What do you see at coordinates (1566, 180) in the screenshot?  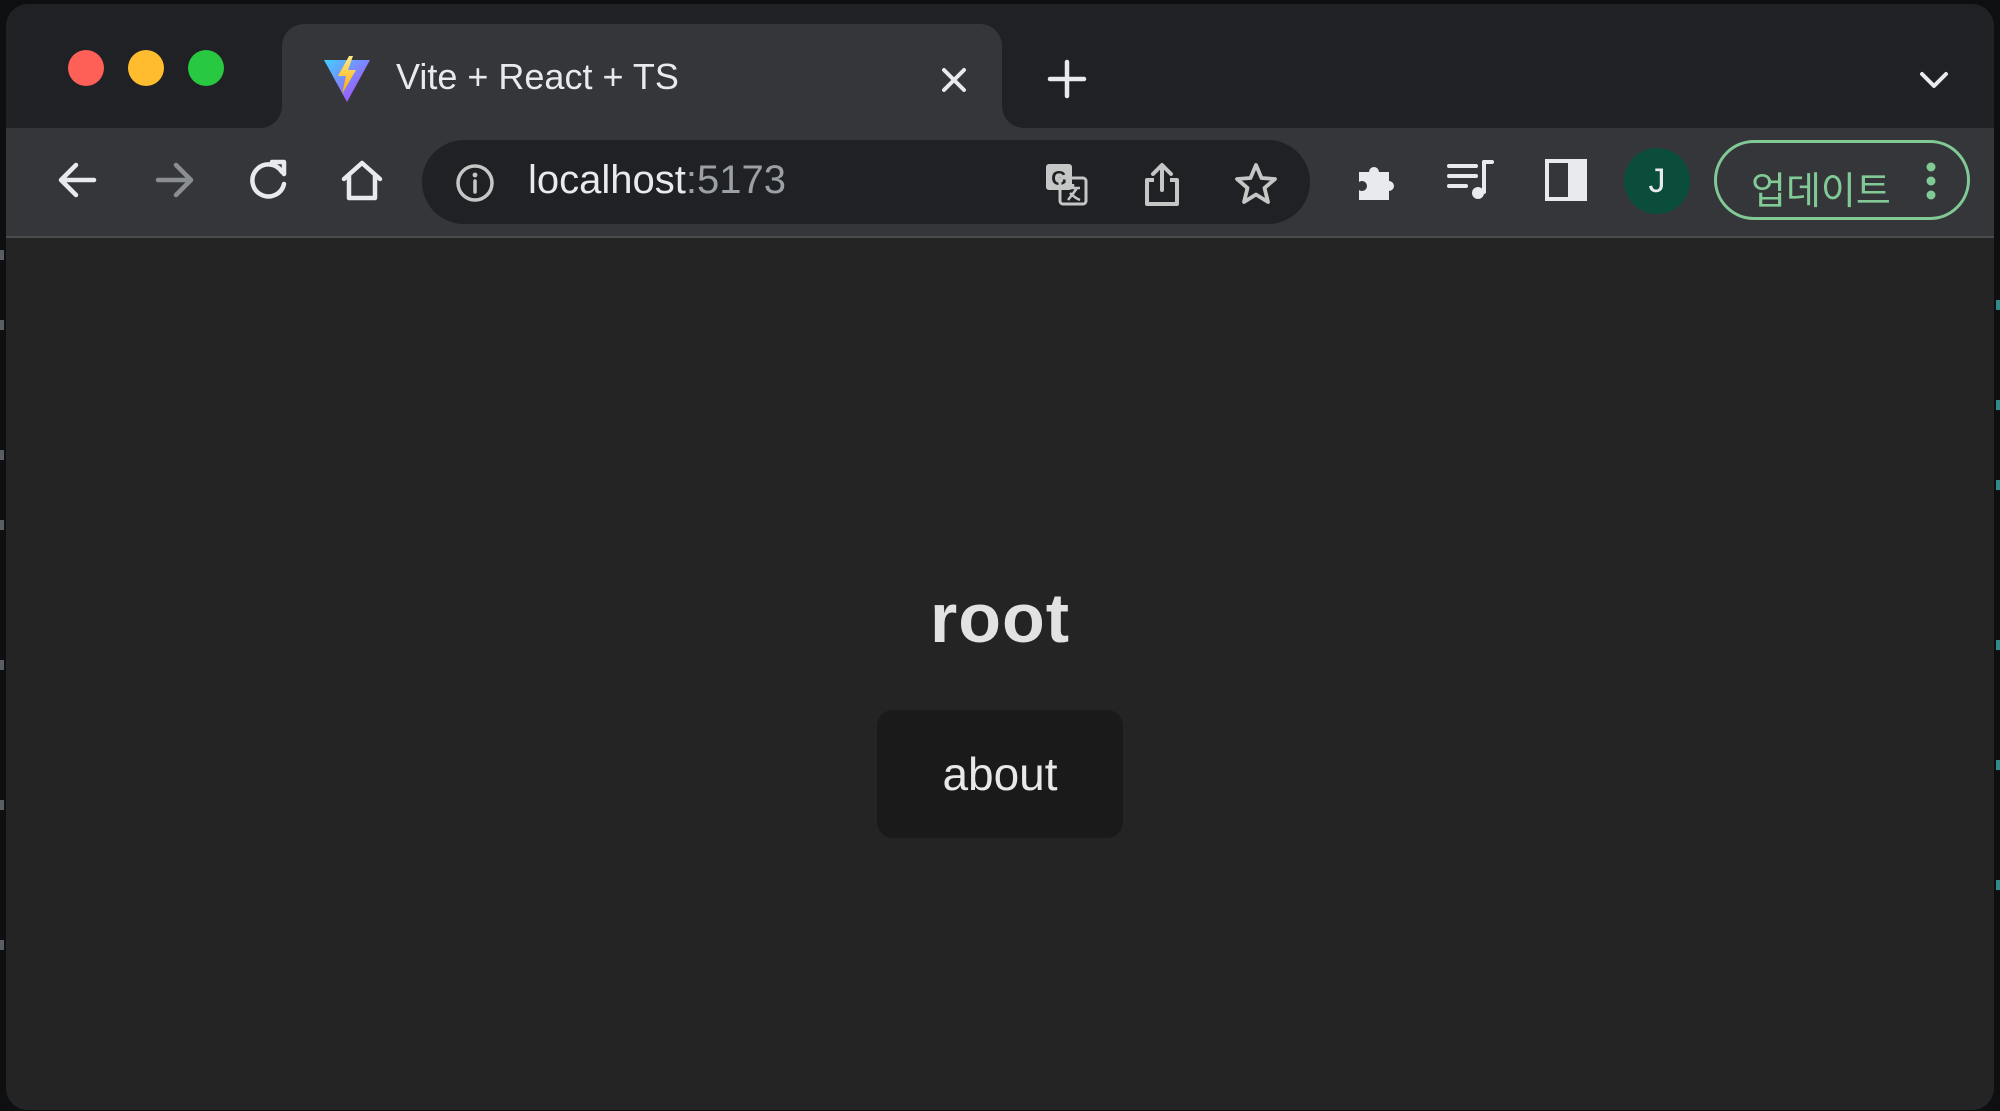 I see `side-panel-icon` at bounding box center [1566, 180].